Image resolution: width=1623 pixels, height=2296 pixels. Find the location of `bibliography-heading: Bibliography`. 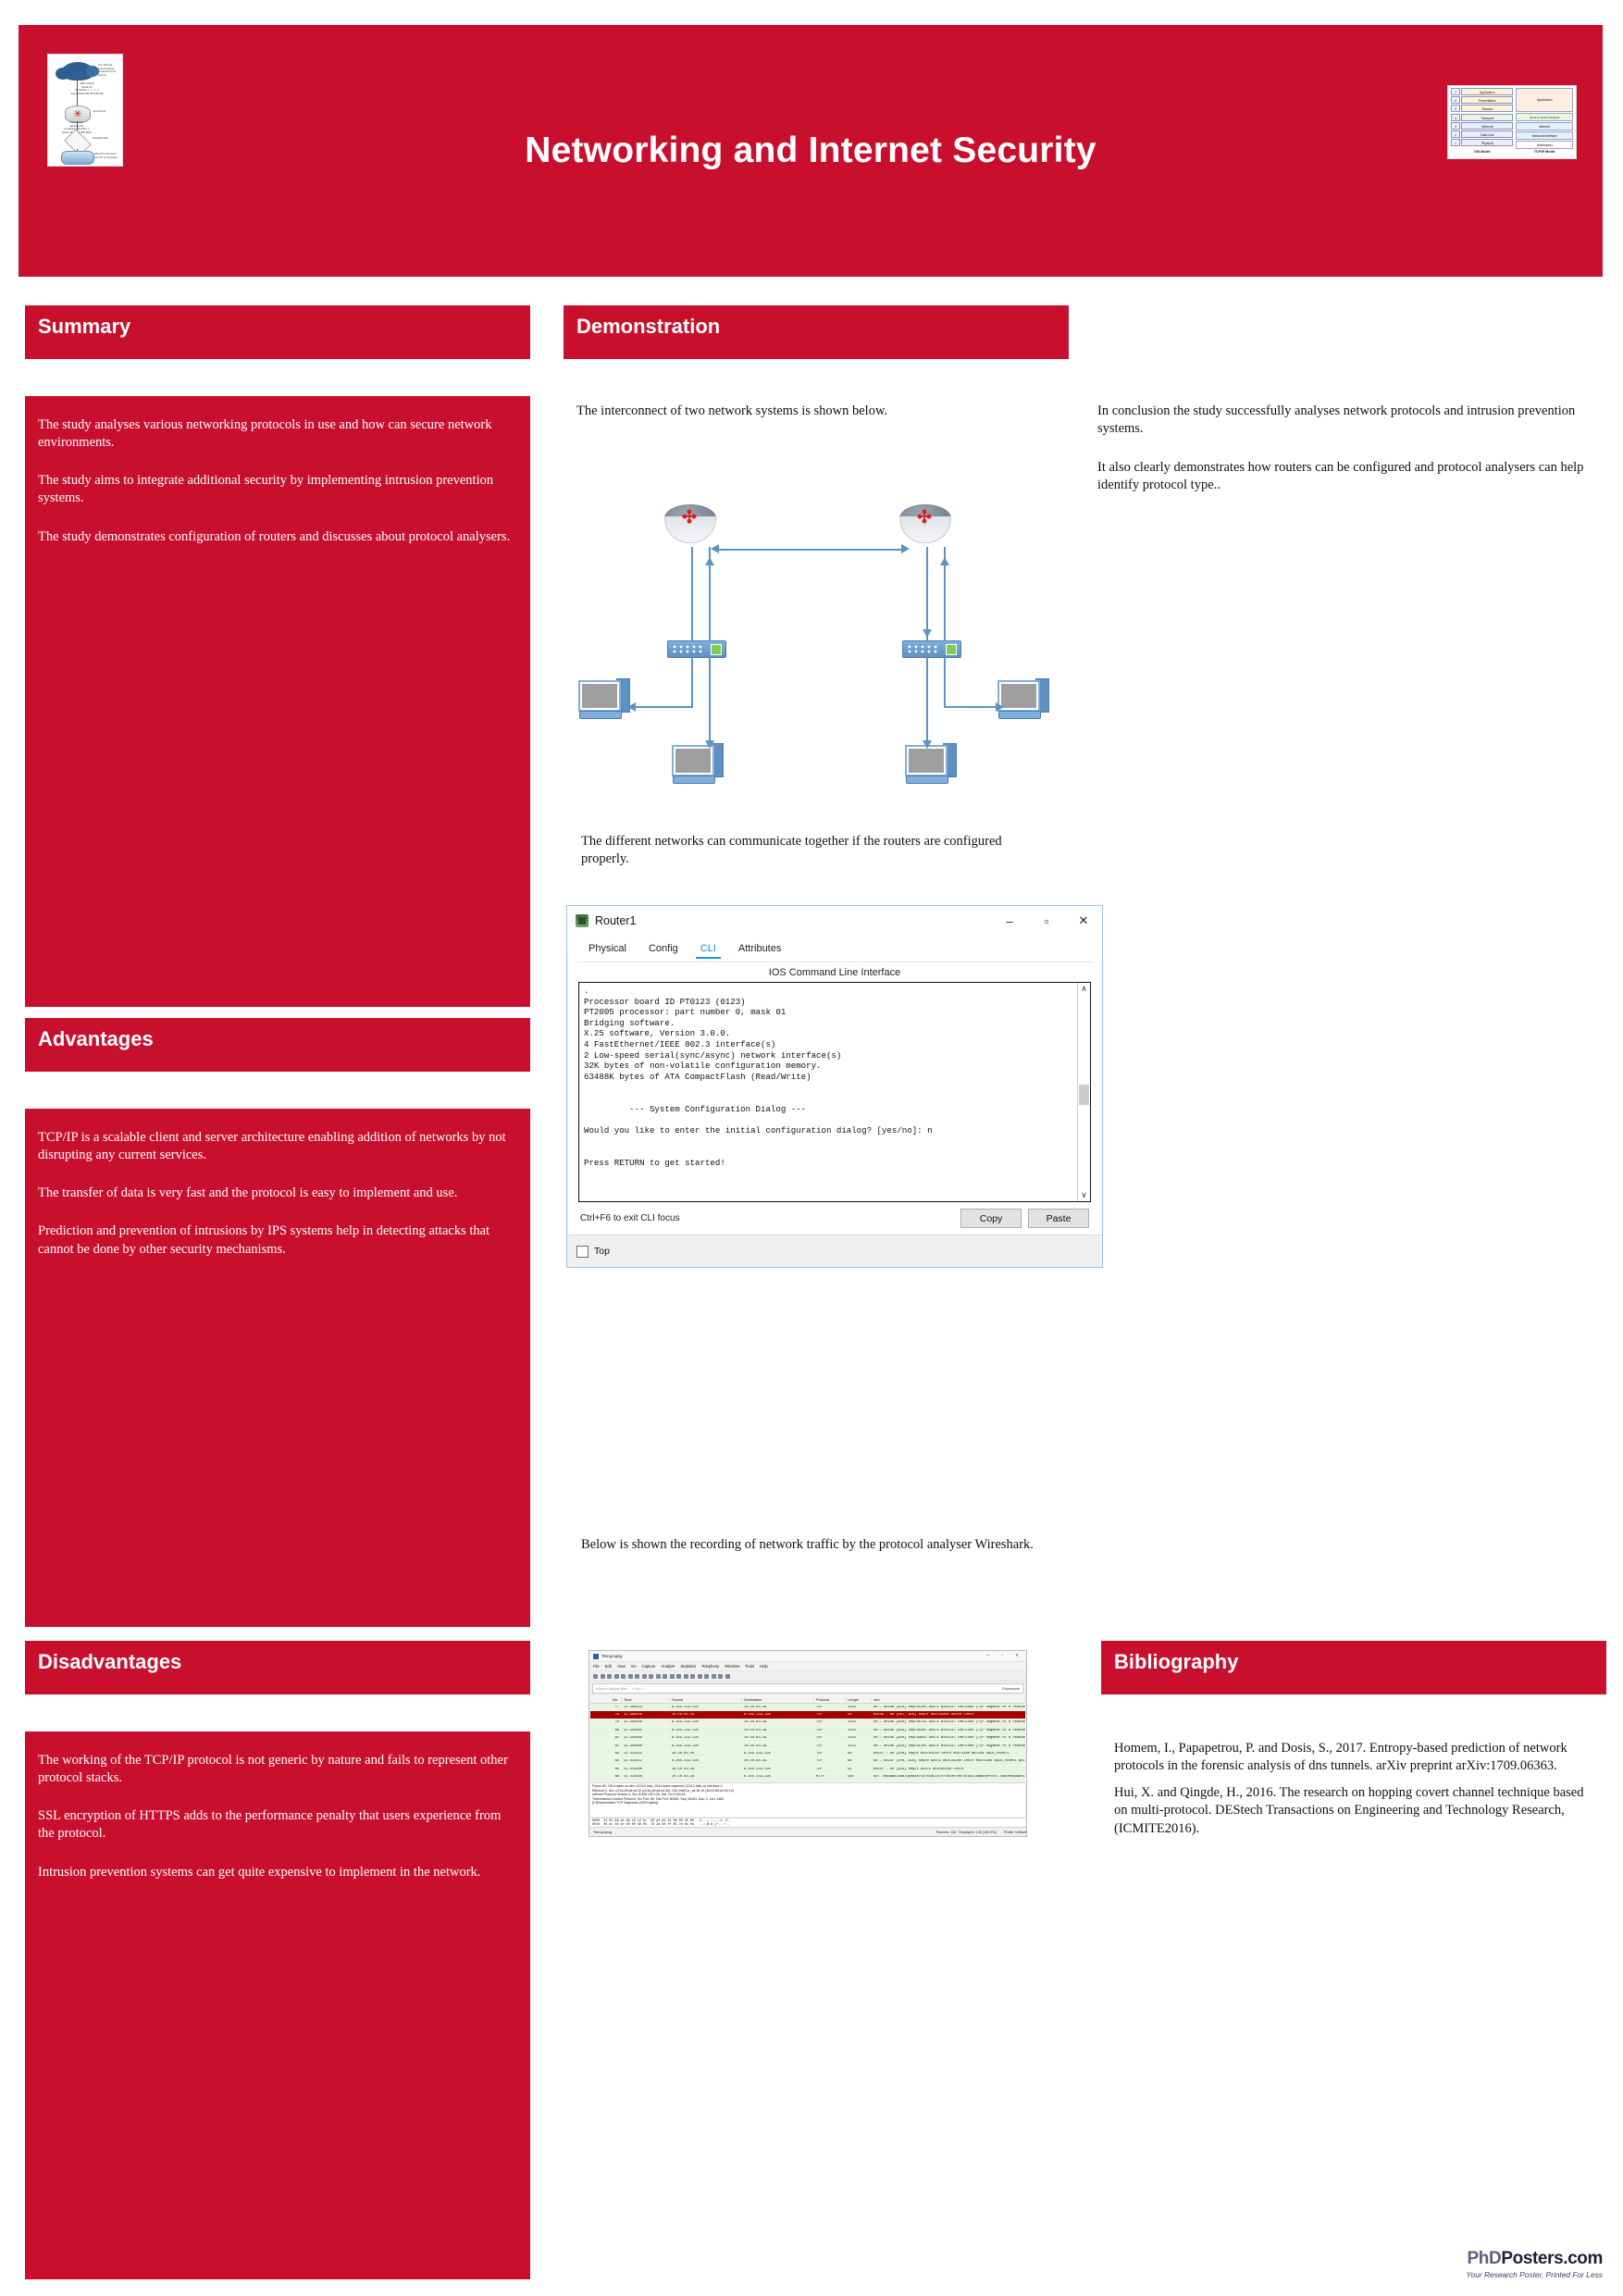

bibliography-heading: Bibliography is located at coordinates (1176, 1662).